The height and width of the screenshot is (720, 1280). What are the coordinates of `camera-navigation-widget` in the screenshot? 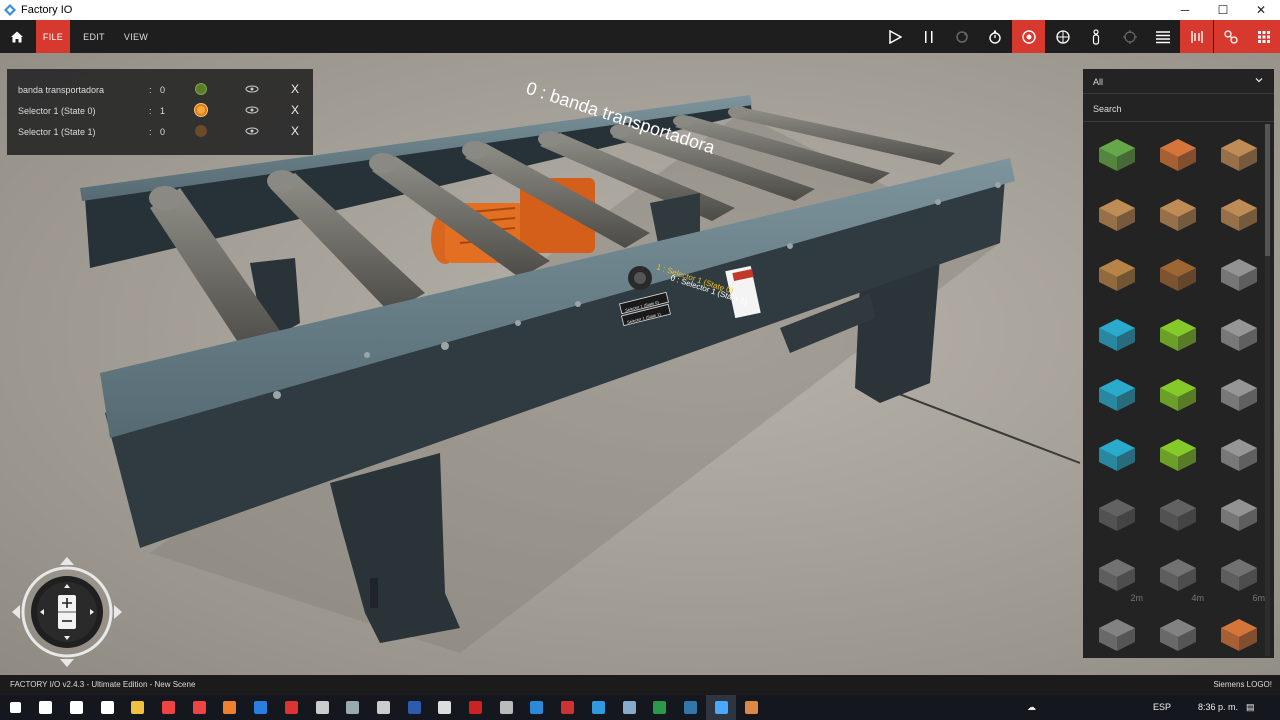 It's located at (67, 612).